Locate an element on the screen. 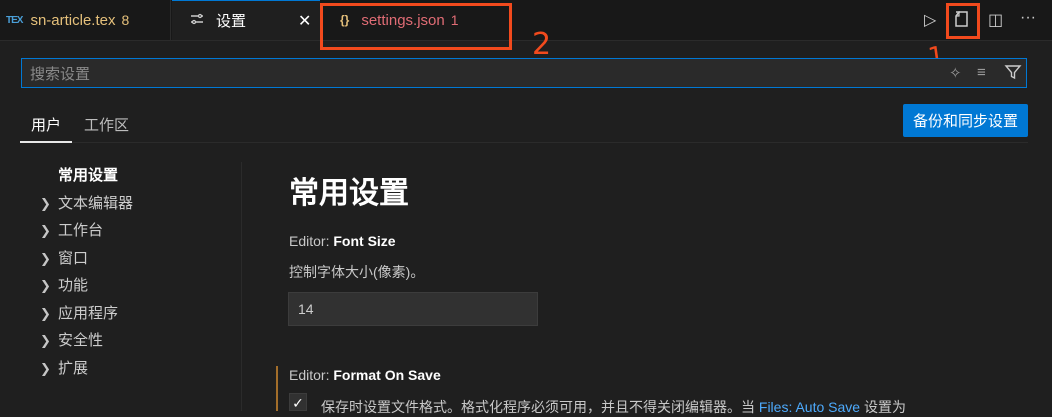 The width and height of the screenshot is (1052, 417). tab-user: 用户 is located at coordinates (46, 124).